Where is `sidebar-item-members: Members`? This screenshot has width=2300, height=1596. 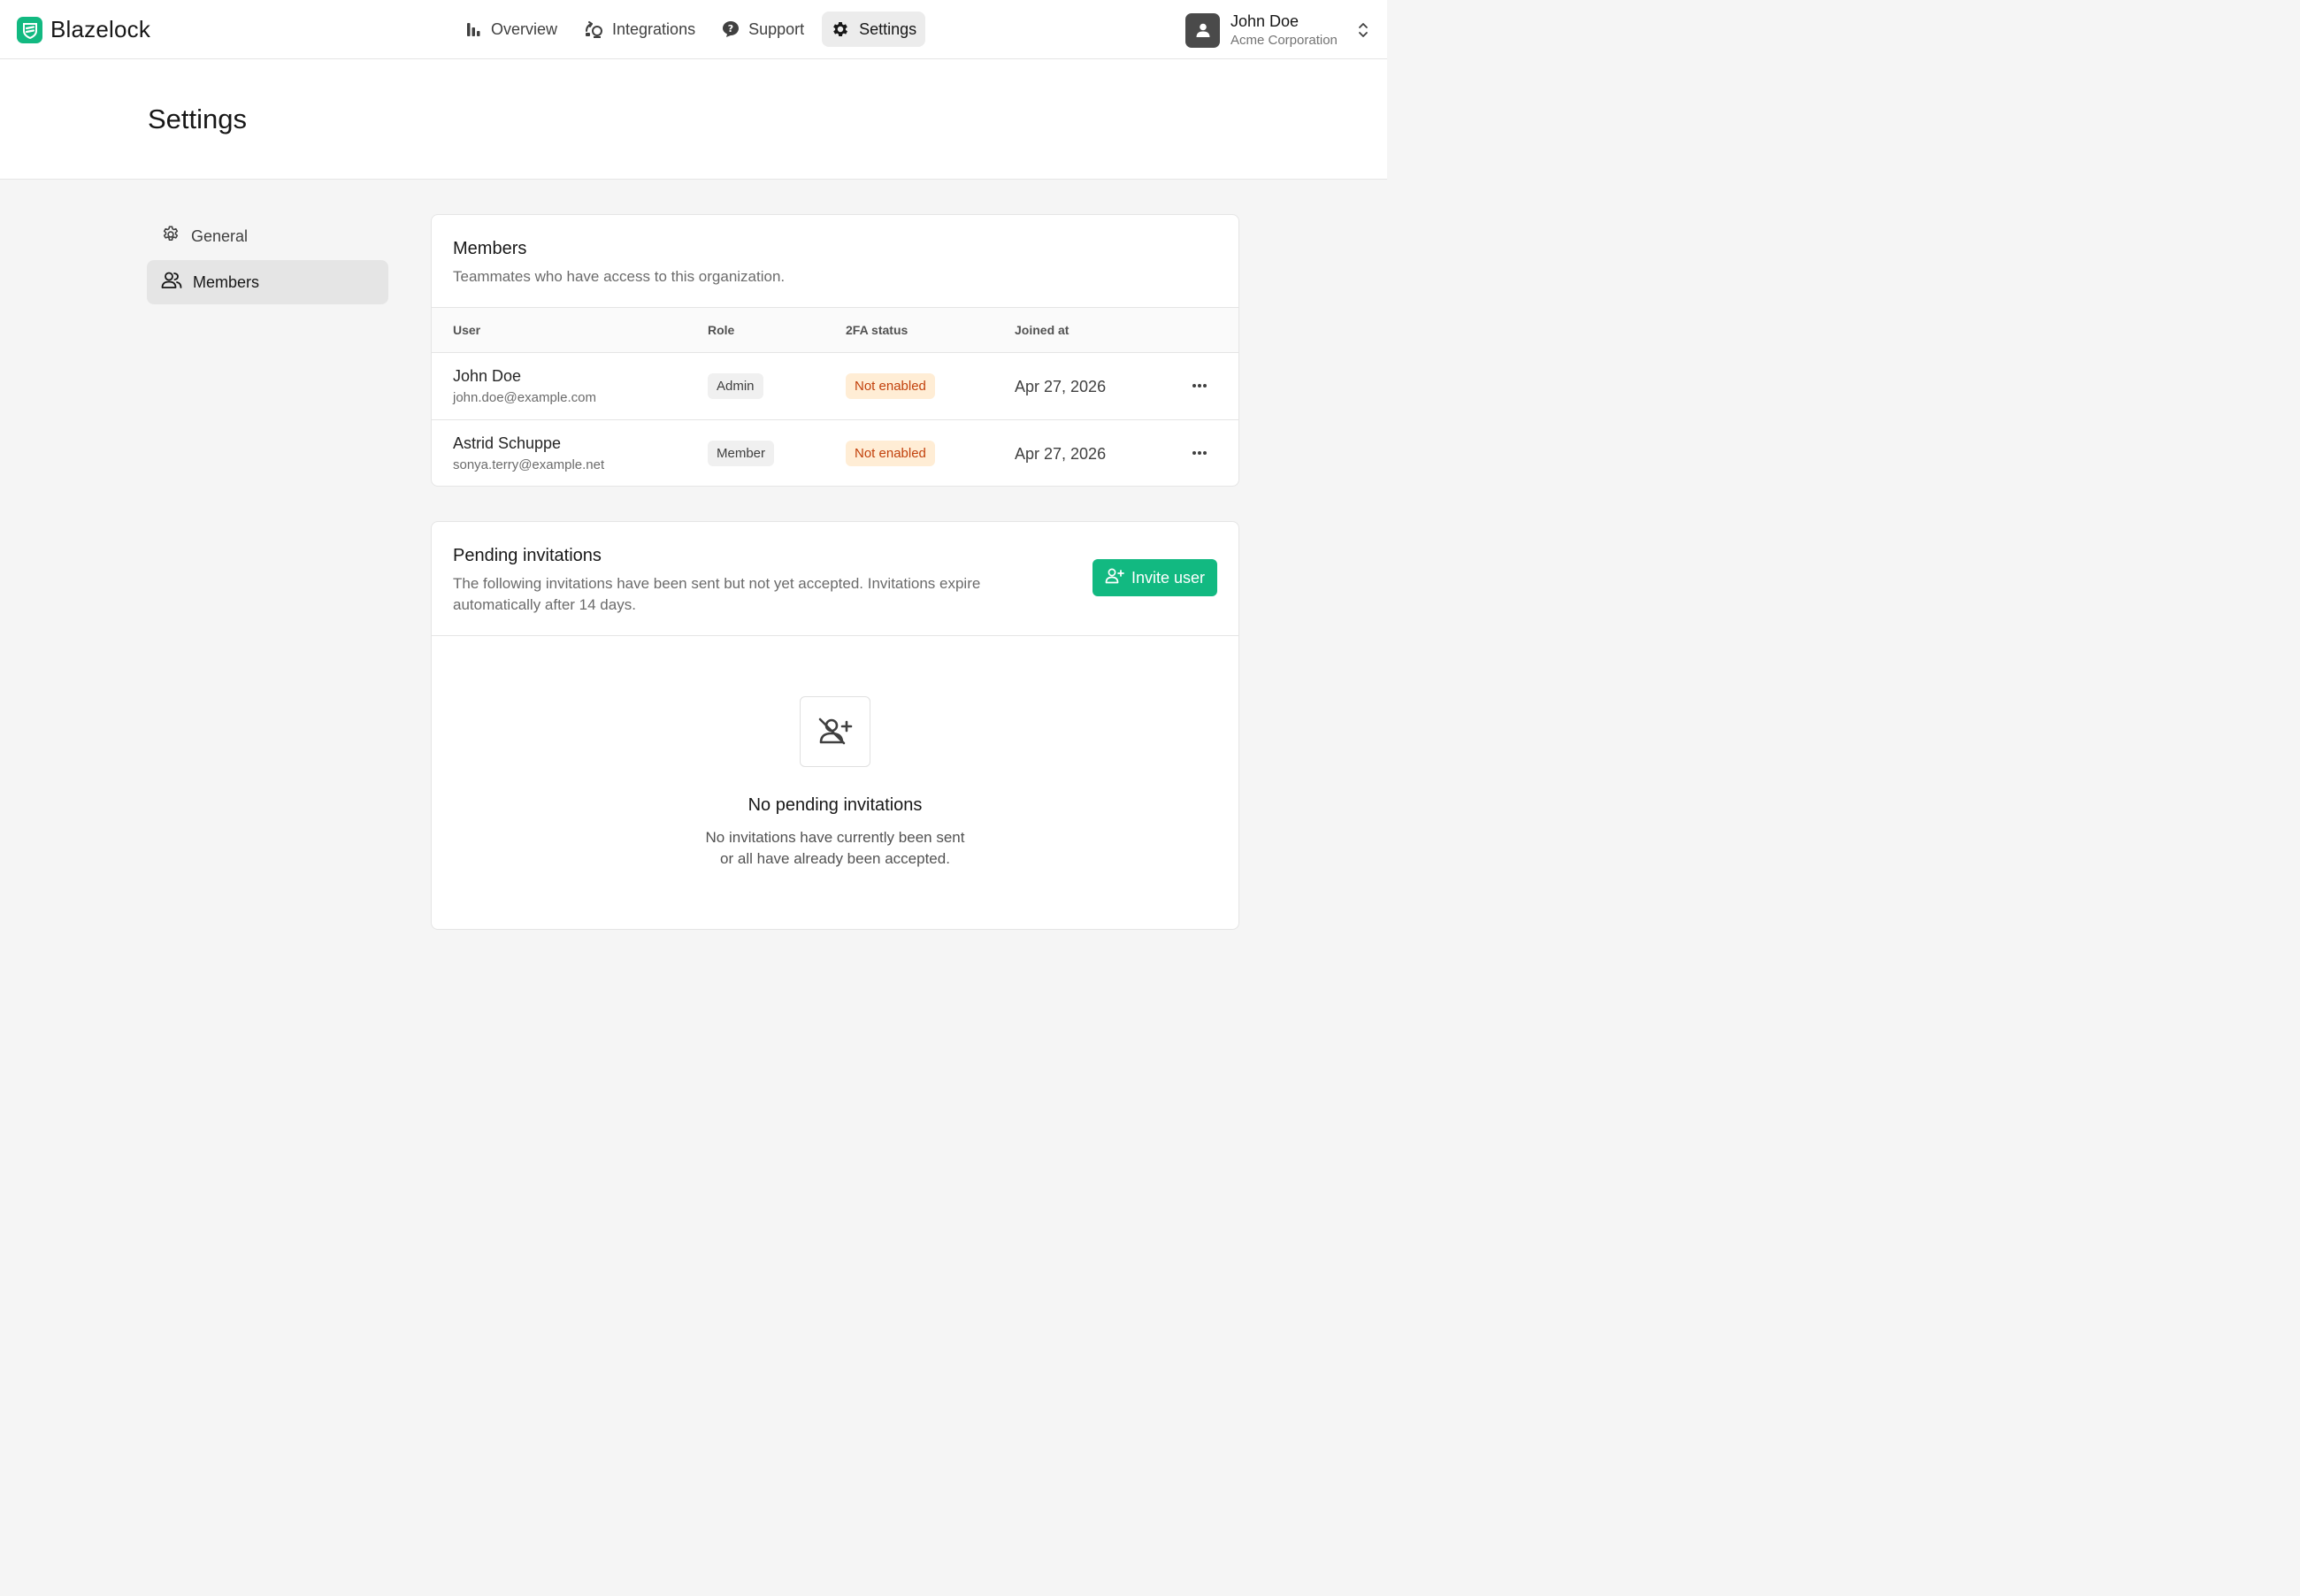 sidebar-item-members: Members is located at coordinates (267, 282).